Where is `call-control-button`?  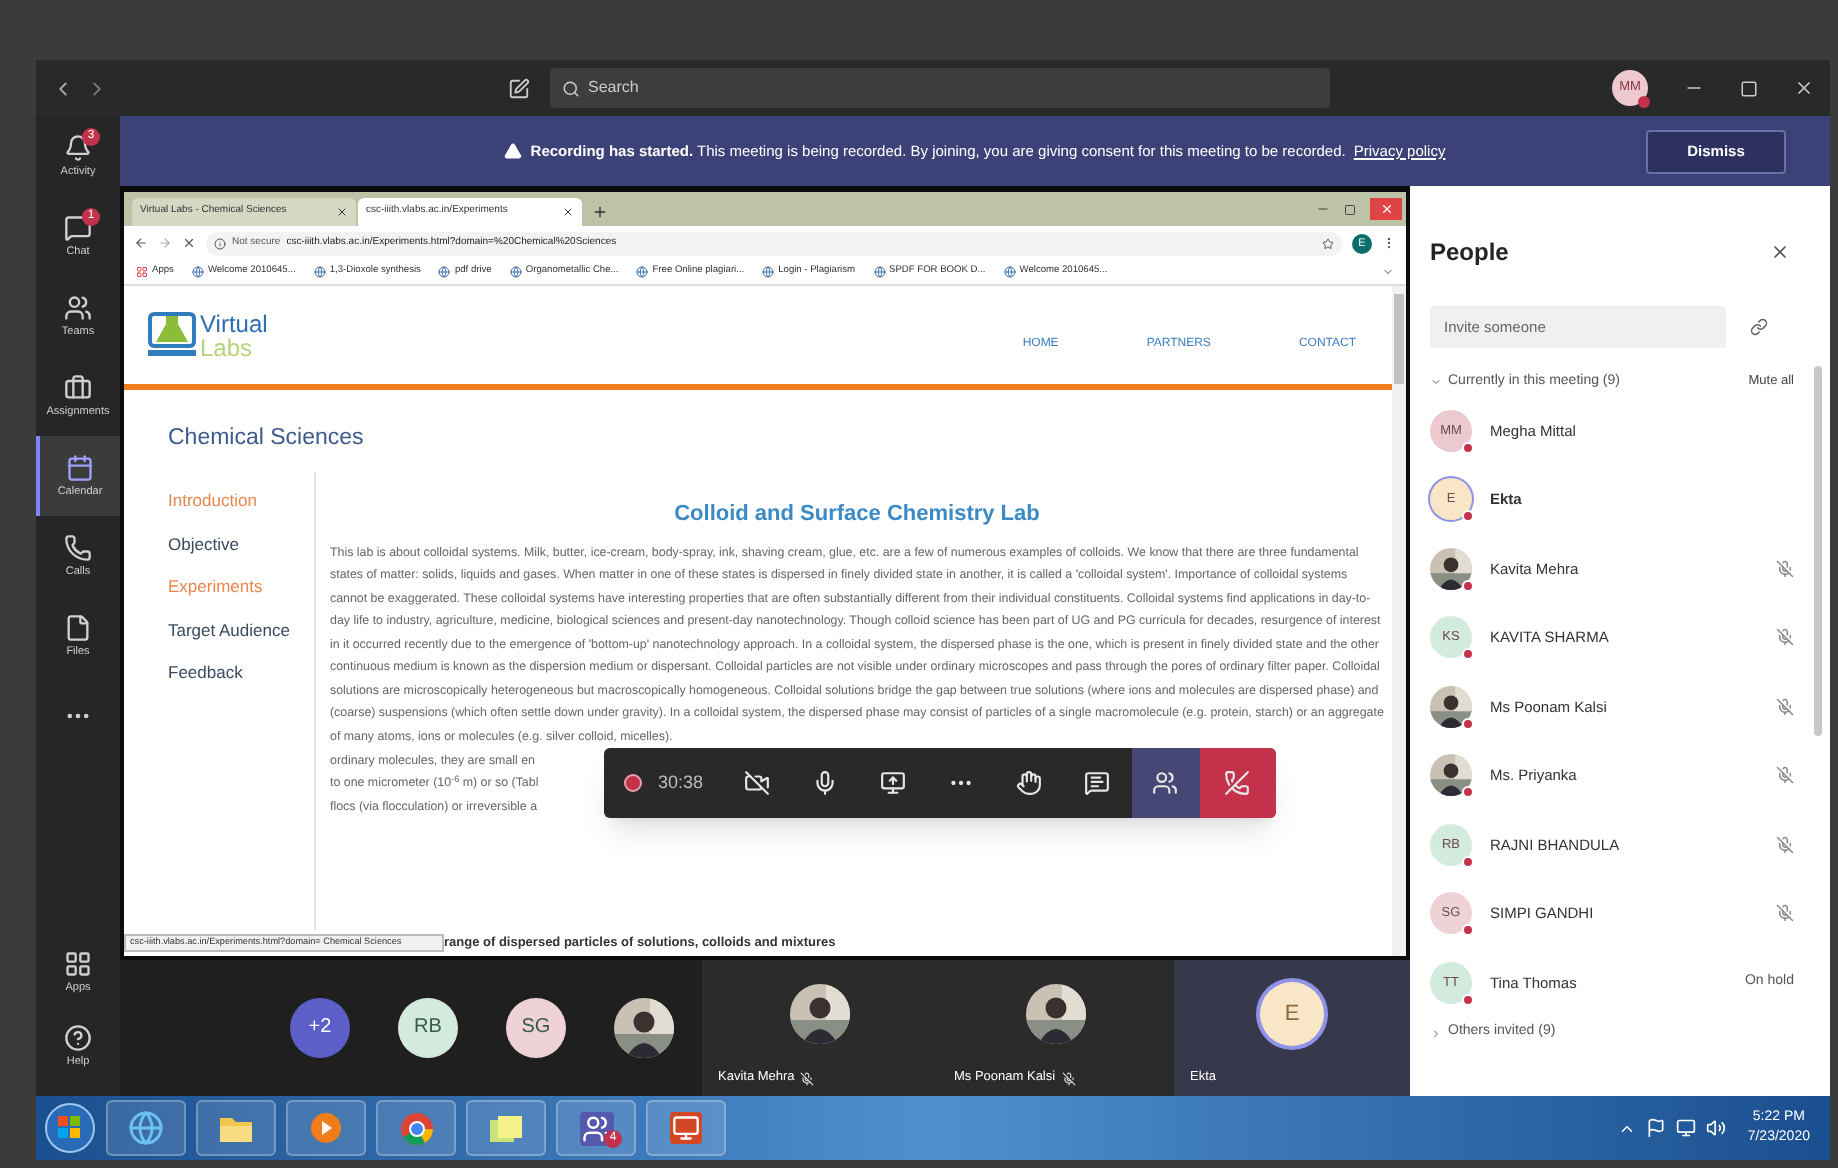 call-control-button is located at coordinates (1165, 783).